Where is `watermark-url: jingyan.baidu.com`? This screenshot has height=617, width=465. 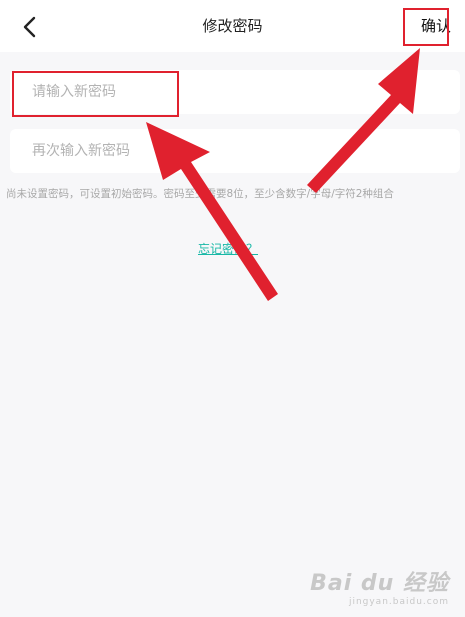
watermark-url: jingyan.baidu.com is located at coordinates (398, 602).